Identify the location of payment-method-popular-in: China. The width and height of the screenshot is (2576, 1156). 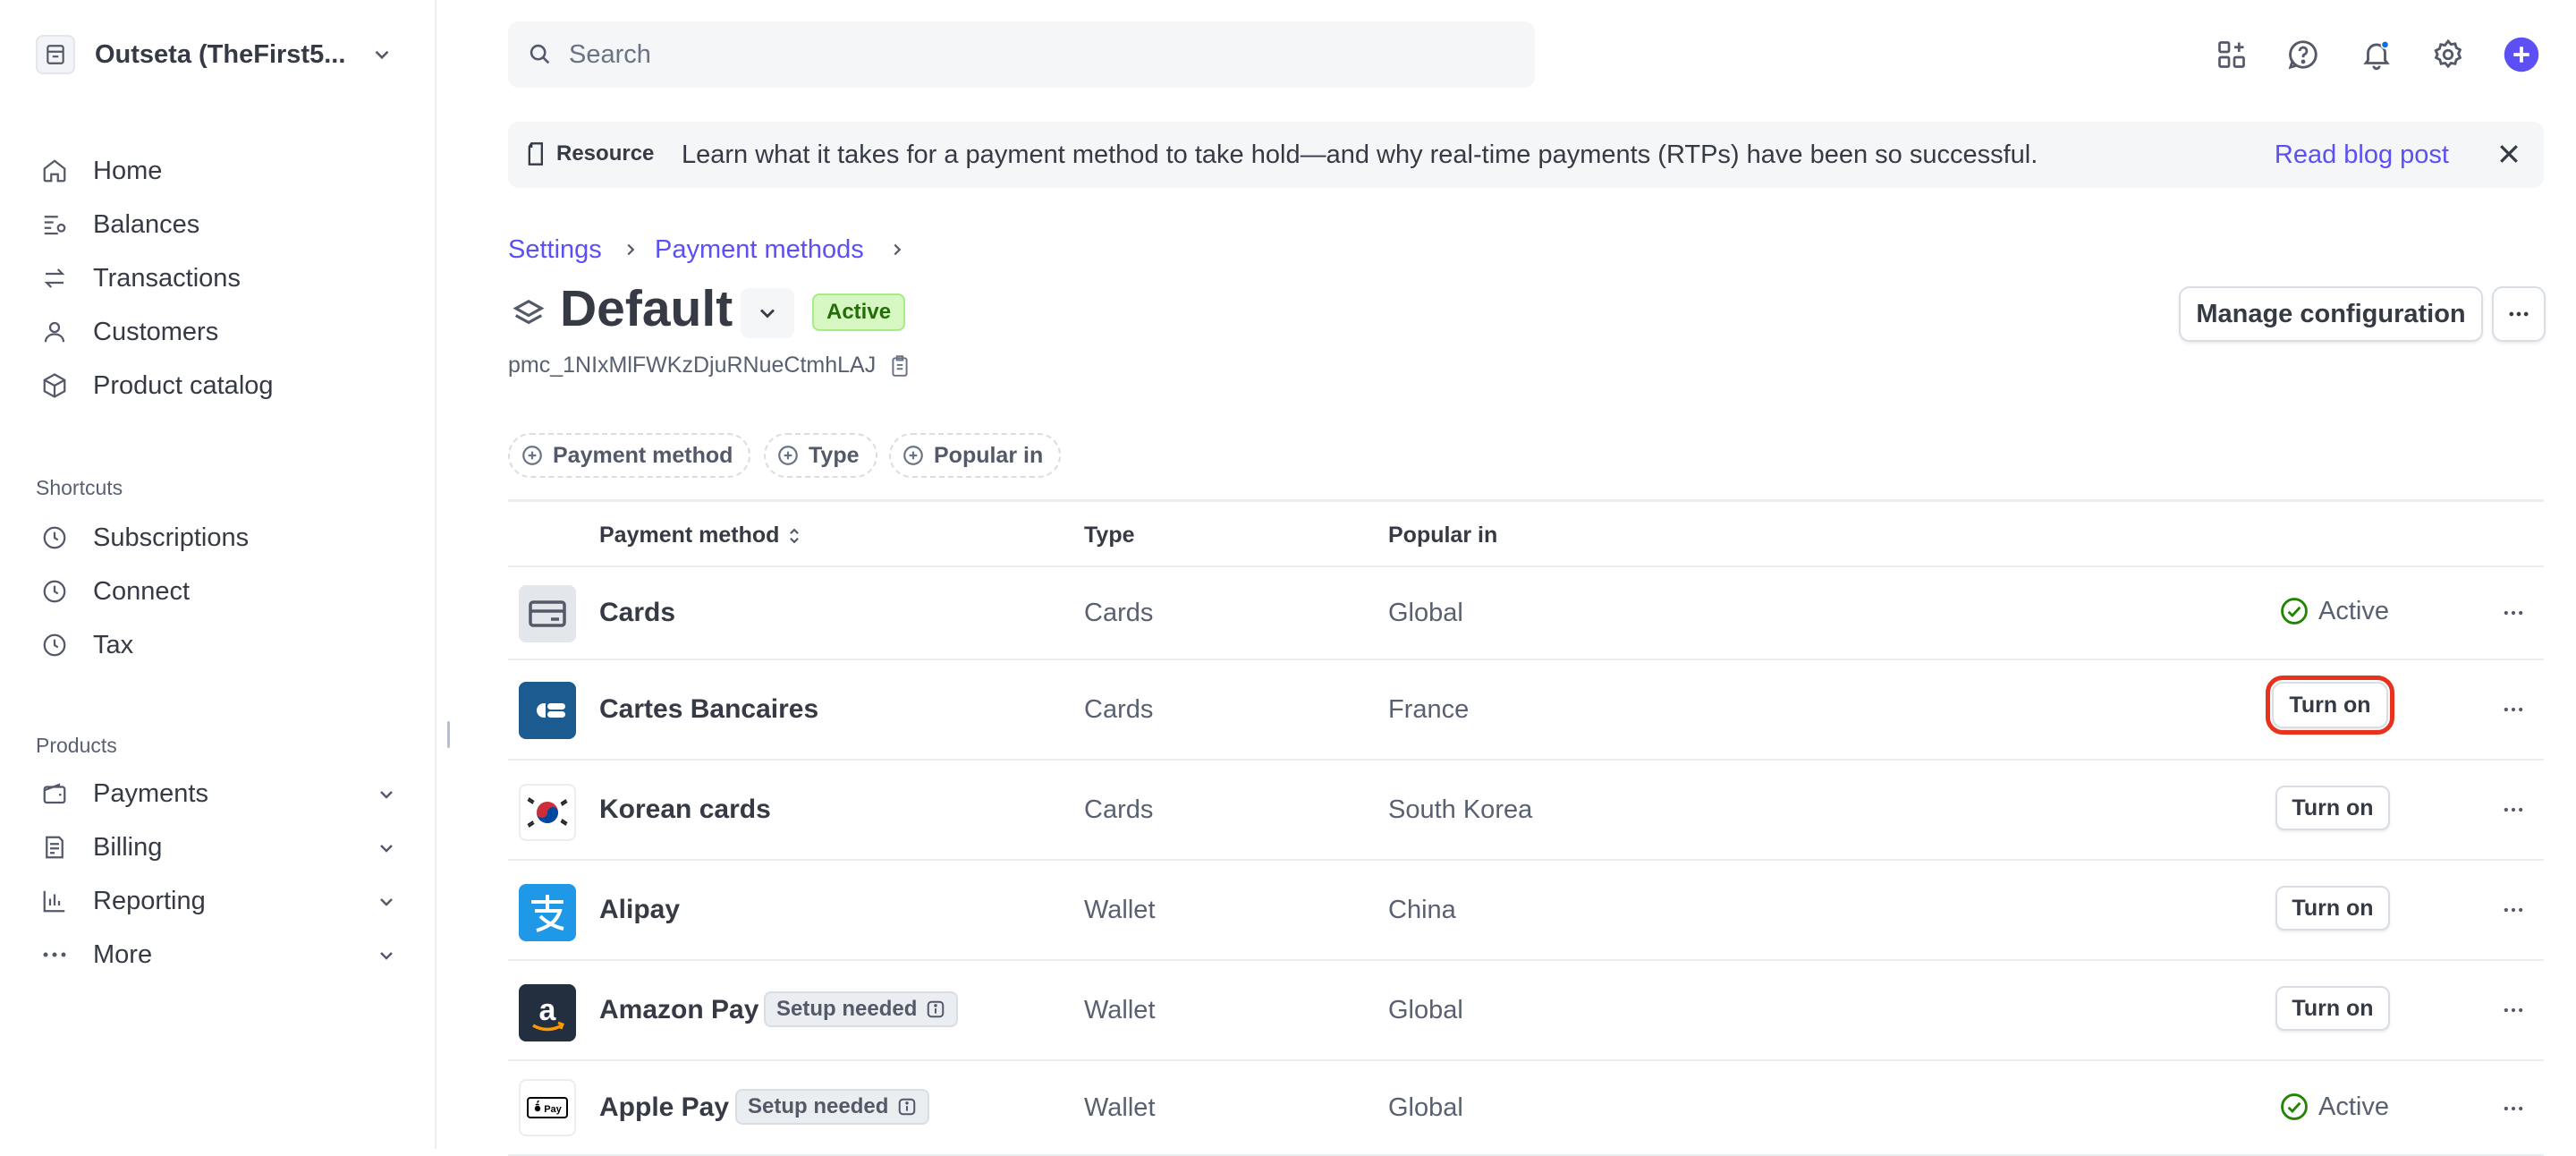
(1422, 910).